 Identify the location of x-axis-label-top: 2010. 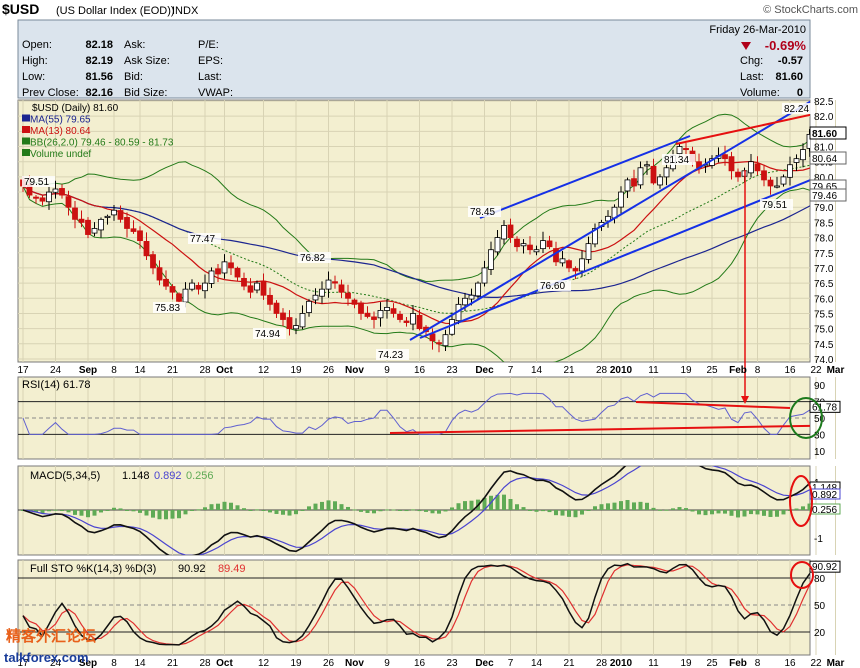
(621, 370).